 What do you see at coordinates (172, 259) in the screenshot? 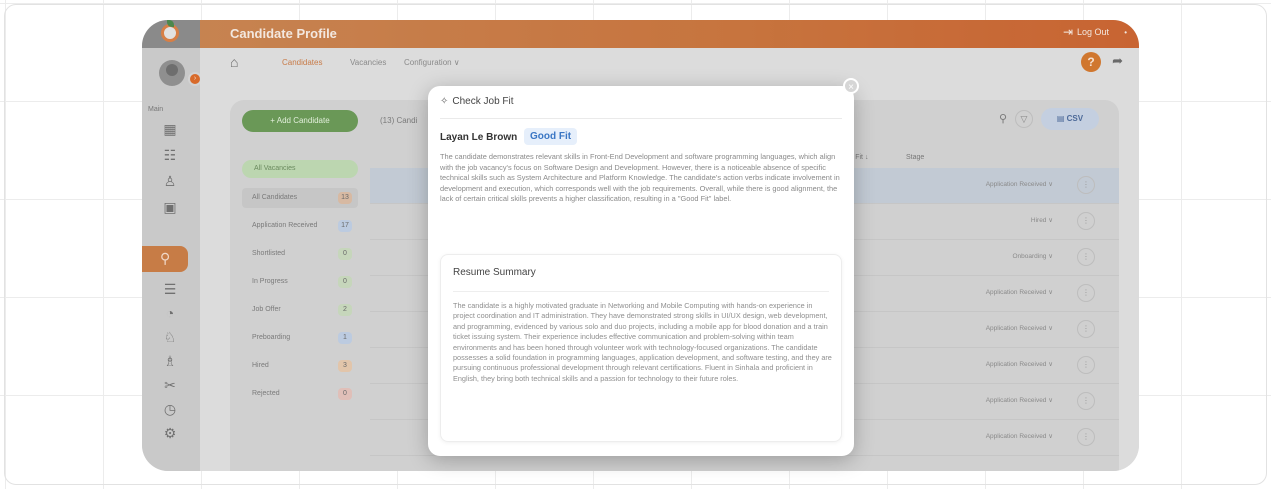
I see `sidebar: › Main ▦ ☷ ♙ ▣ ⚲ ☰ ◔ ♘ ♗ ✂ ◷ ⚙` at bounding box center [172, 259].